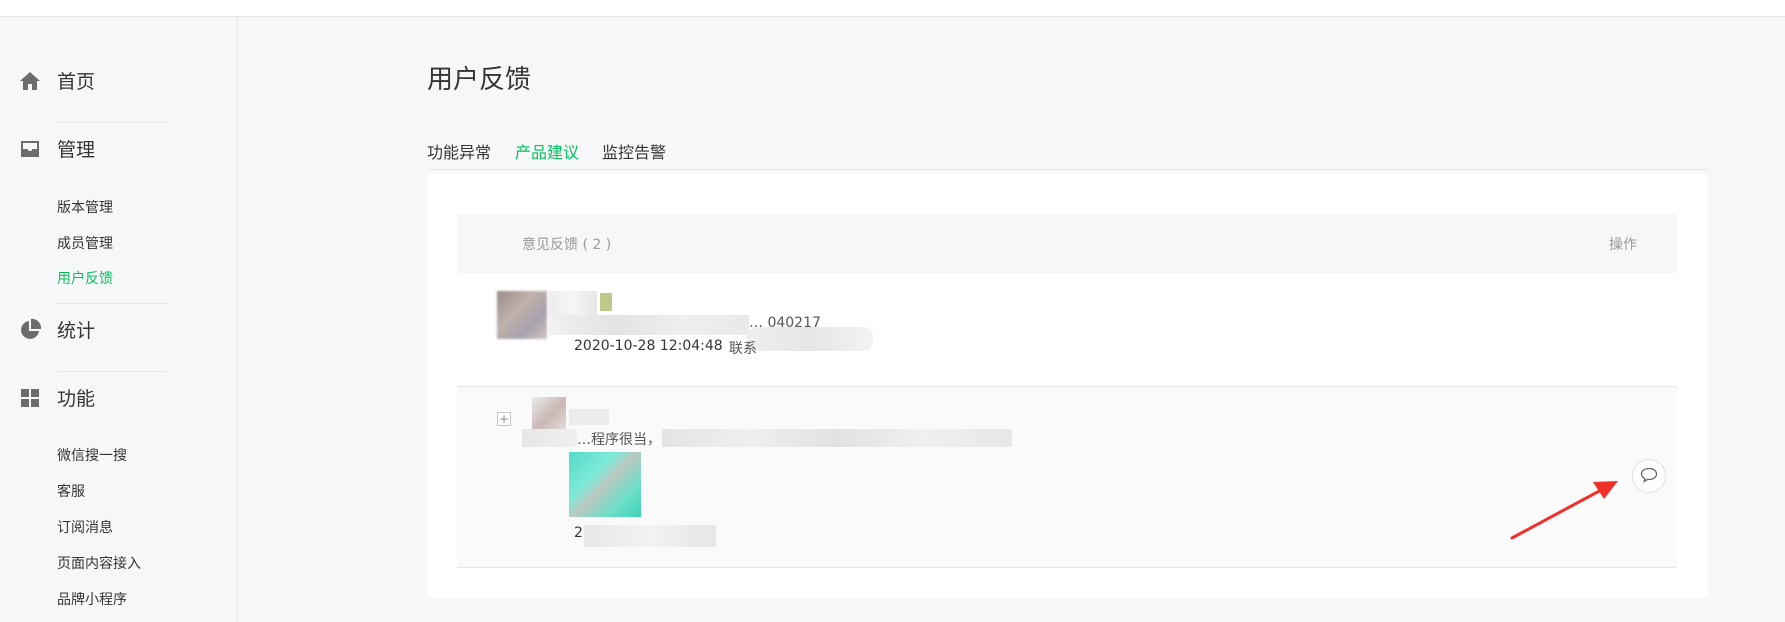 Image resolution: width=1785 pixels, height=622 pixels. I want to click on sidebar-group-label: 功能, so click(76, 399).